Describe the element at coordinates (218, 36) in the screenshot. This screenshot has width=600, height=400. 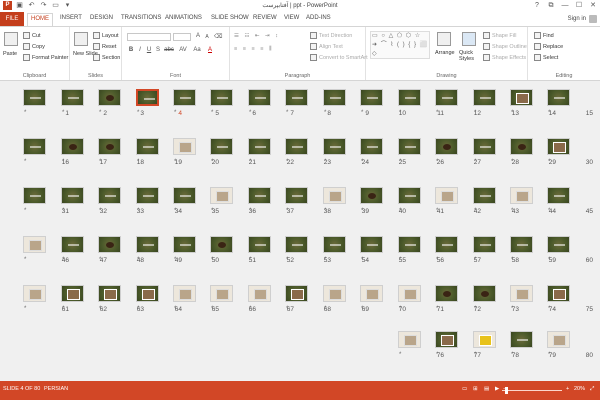
I see `clear-formatting-button: ⌫` at that location.